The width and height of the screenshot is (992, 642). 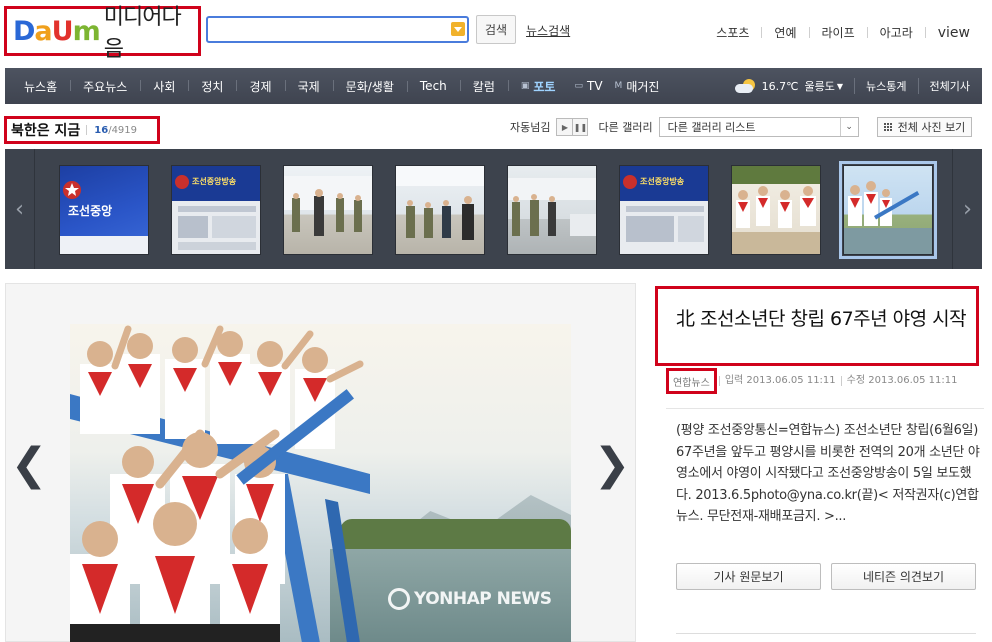 What do you see at coordinates (888, 127) in the screenshot?
I see `grid-icon` at bounding box center [888, 127].